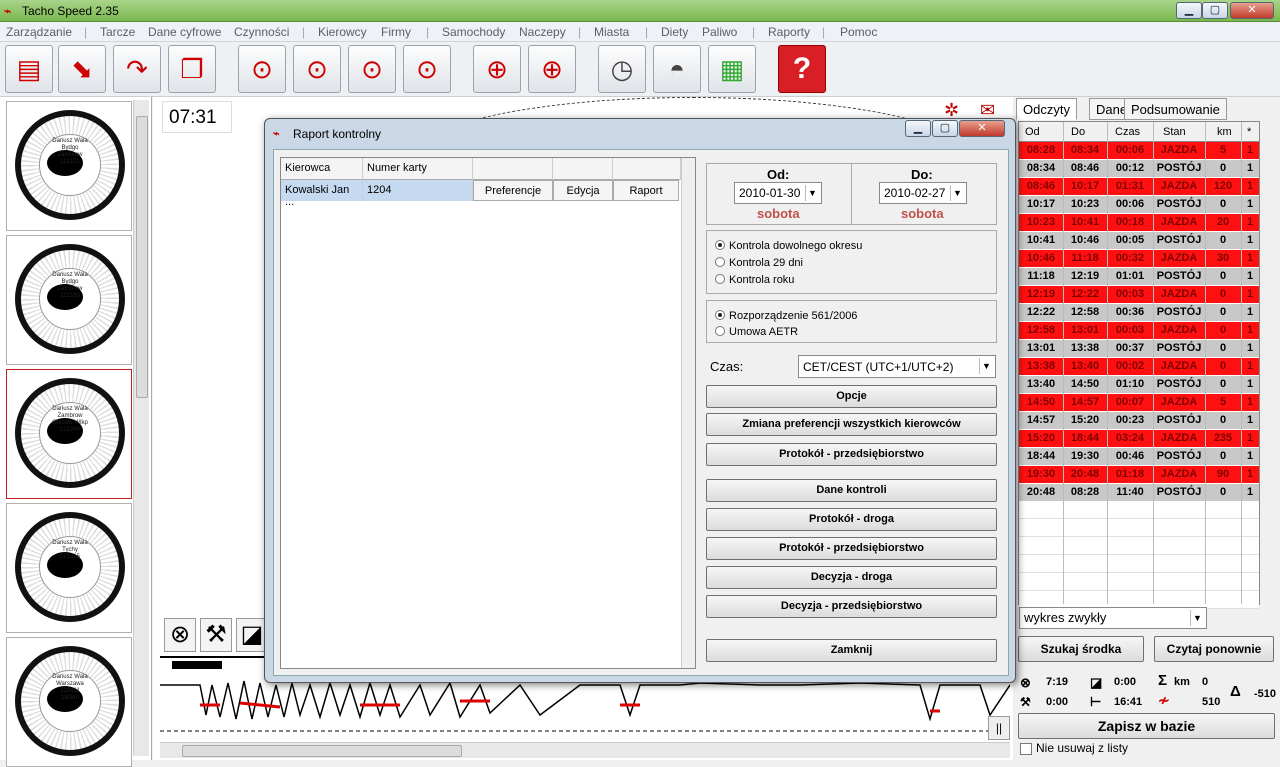  I want to click on table-row: 08:34 08:46 00:12 POSTÓJ 0 1, so click(1139, 168).